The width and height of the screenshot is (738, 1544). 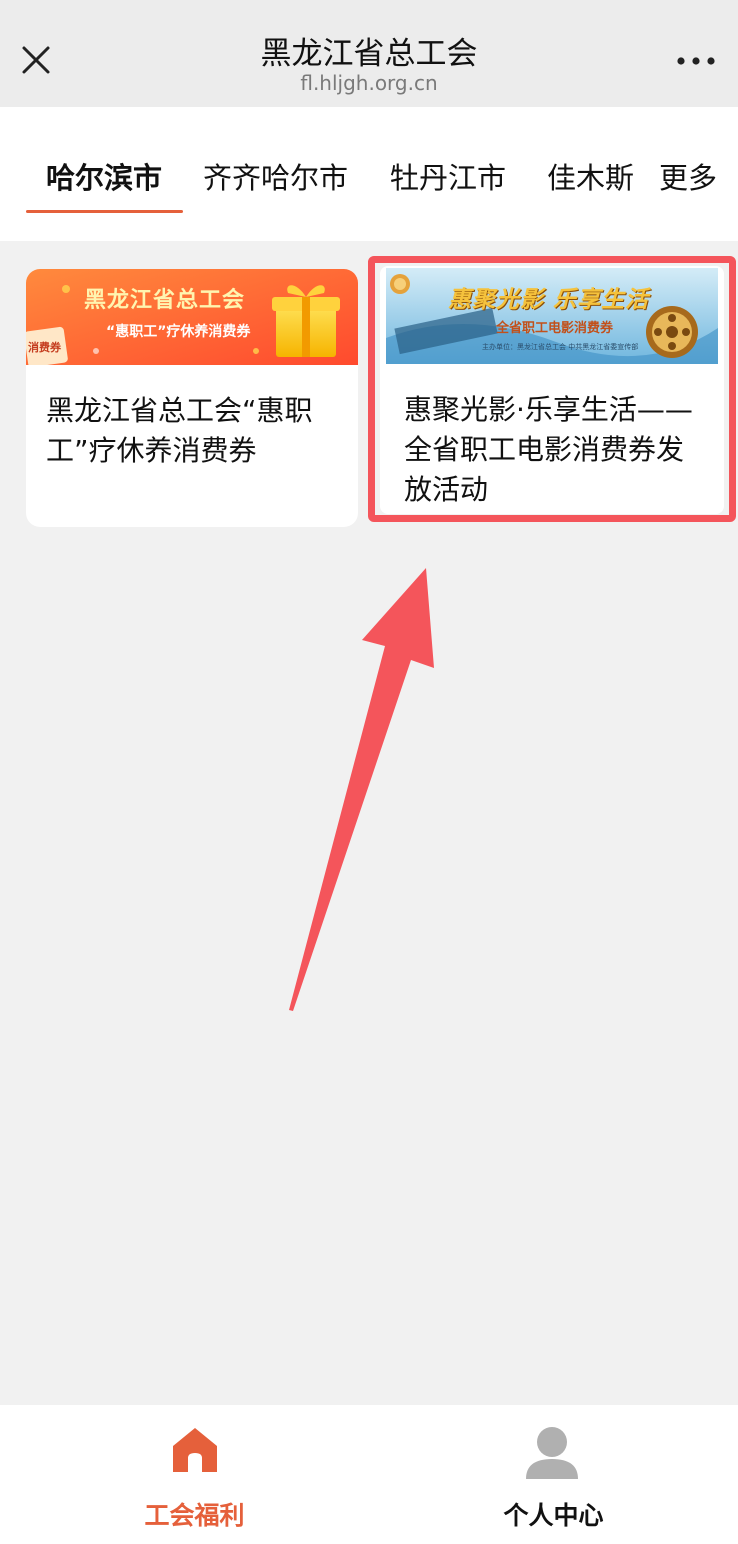 I want to click on banner-tag: 消费券, so click(x=44, y=347).